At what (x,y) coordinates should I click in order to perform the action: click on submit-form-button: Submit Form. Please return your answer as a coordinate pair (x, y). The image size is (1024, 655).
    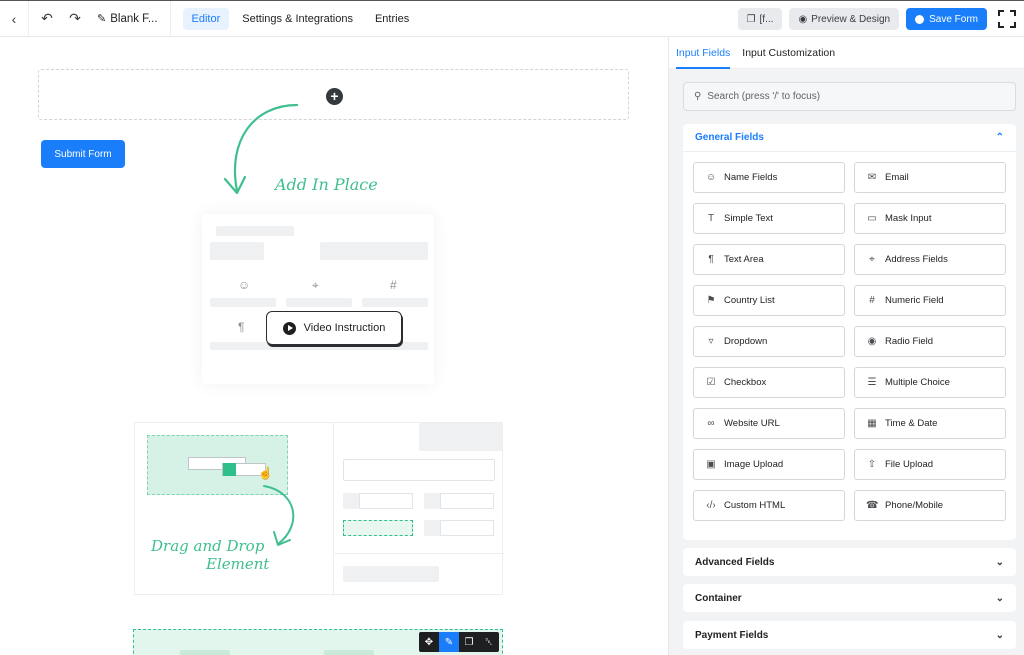
    Looking at the image, I should click on (83, 154).